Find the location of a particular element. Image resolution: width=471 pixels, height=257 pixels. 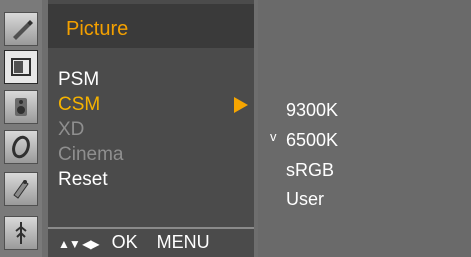

category-tab-picture is located at coordinates (21, 67).